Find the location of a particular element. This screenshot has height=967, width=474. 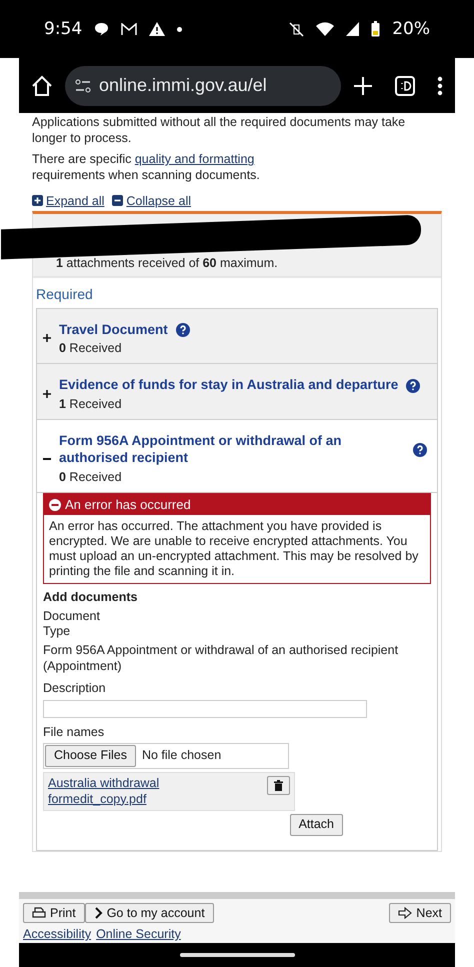

arrow-right-icon is located at coordinates (405, 913).